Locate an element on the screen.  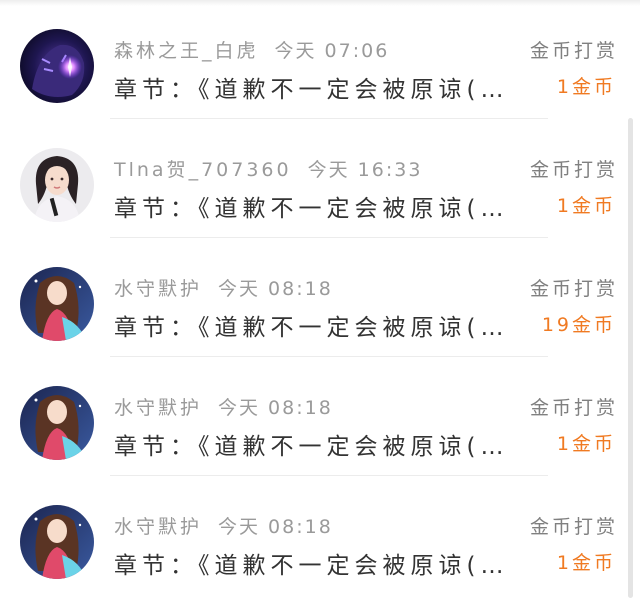
record-meta: Tlna贺_707360 今天 16:33 is located at coordinates (268, 168).